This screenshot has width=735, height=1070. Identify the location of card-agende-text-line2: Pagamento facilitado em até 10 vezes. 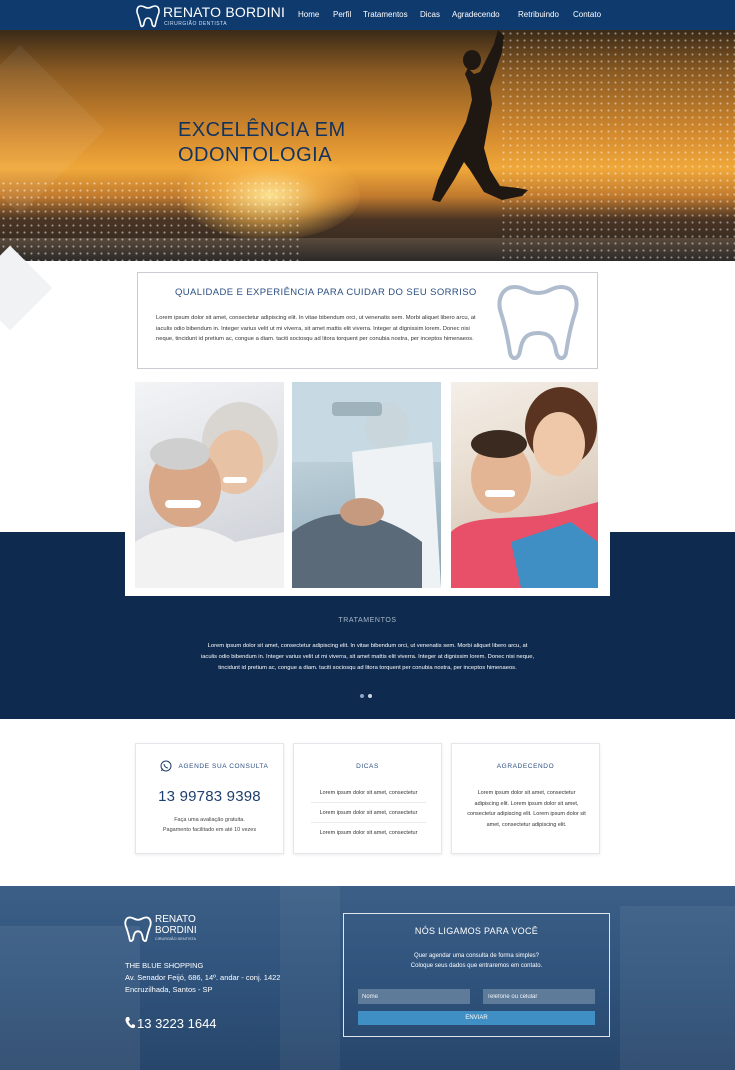
(209, 829).